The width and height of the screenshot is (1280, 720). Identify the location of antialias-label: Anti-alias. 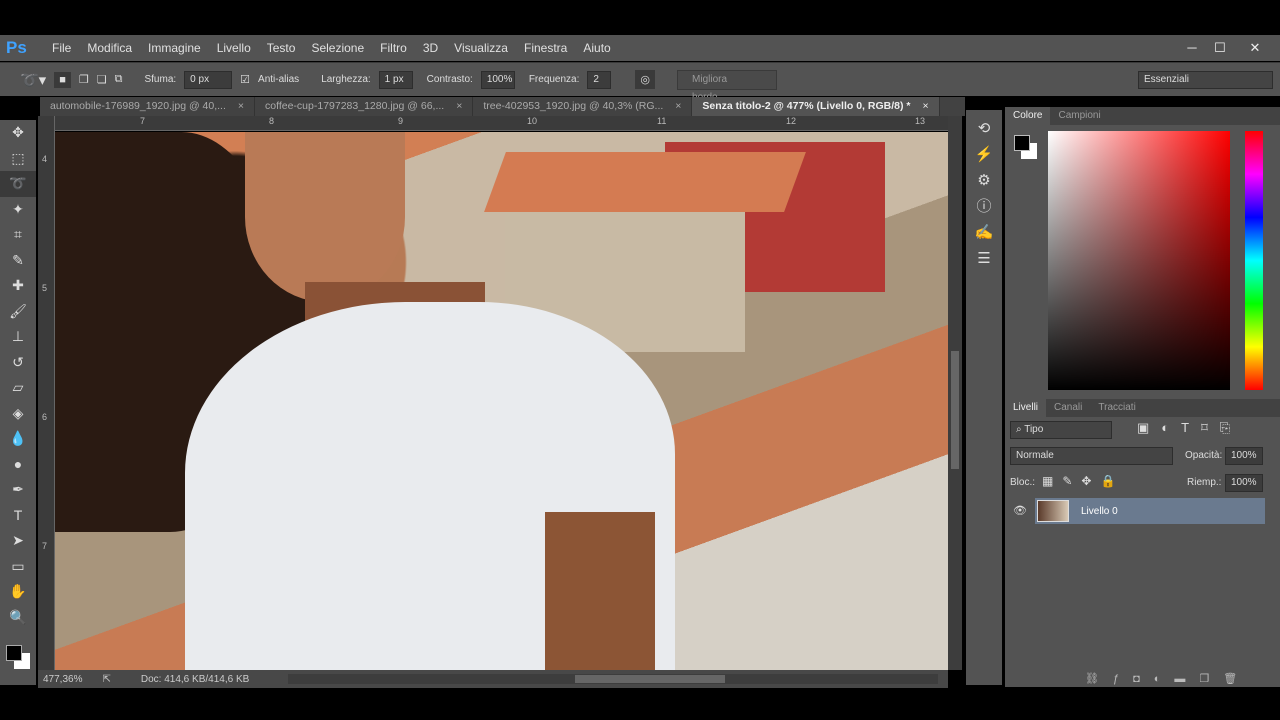
(279, 79).